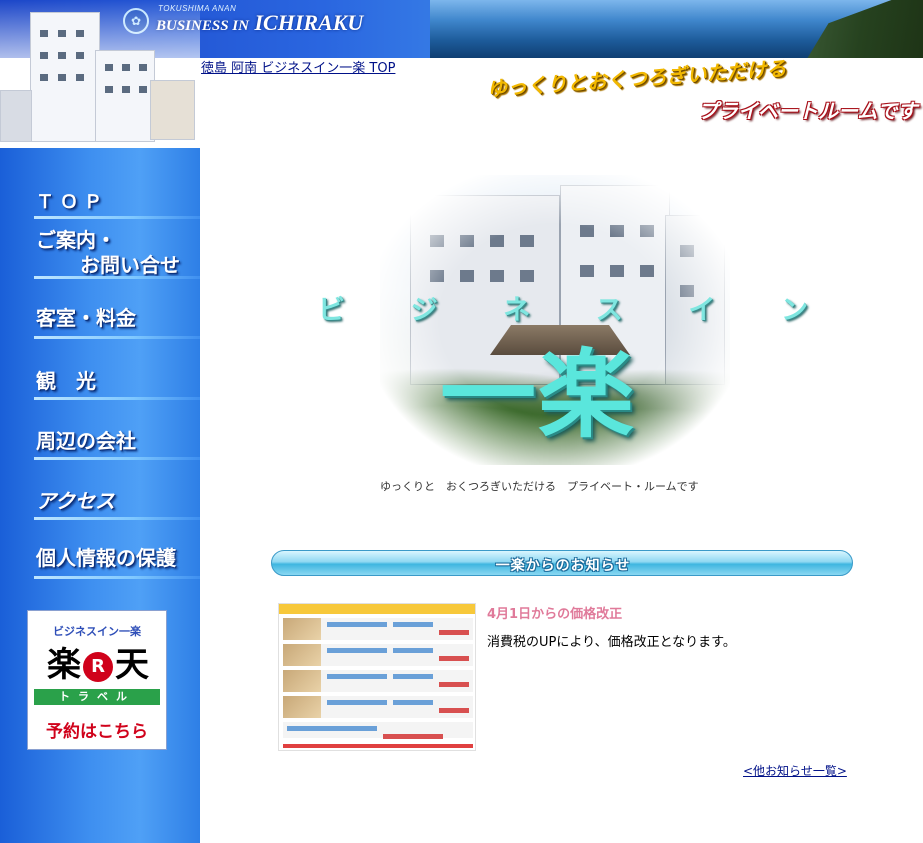 The width and height of the screenshot is (923, 843). What do you see at coordinates (611, 642) in the screenshot?
I see `news-item-body: 消費税のUPにより、価格改正となります。` at bounding box center [611, 642].